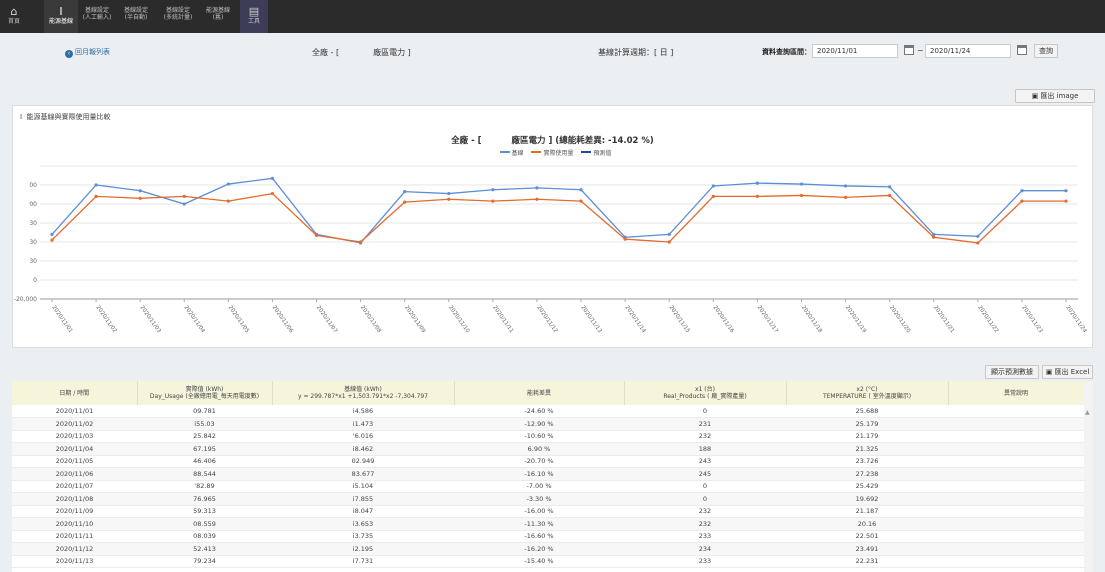 The height and width of the screenshot is (572, 1105). What do you see at coordinates (705, 524) in the screenshot?
I see `cell-x1: 232` at bounding box center [705, 524].